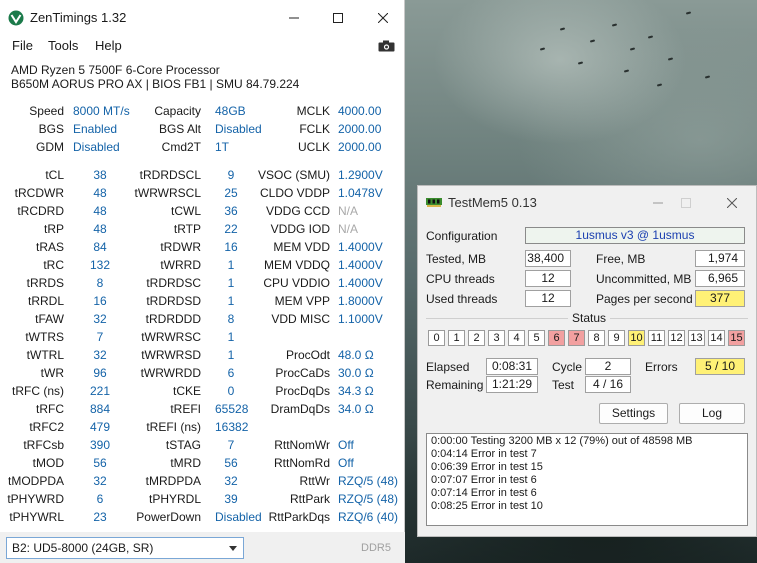 This screenshot has height=563, width=757. What do you see at coordinates (186, 391) in the screenshot?
I see `timings-label: tCKE` at bounding box center [186, 391].